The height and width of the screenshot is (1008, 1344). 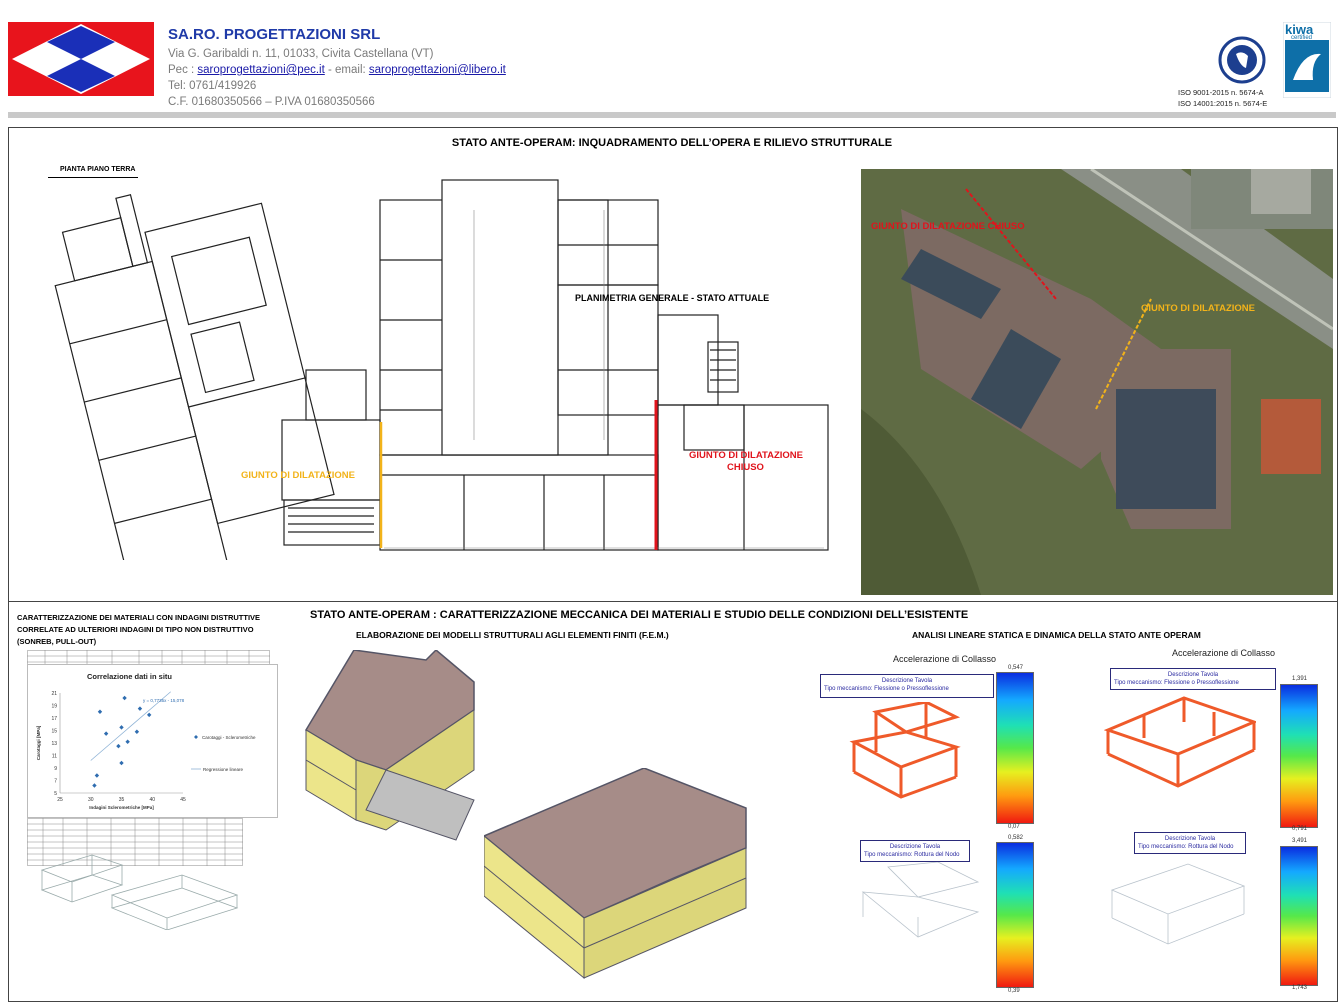 What do you see at coordinates (164, 700) in the screenshot?
I see `regression-equation: y = 0,7735x - 15,078` at bounding box center [164, 700].